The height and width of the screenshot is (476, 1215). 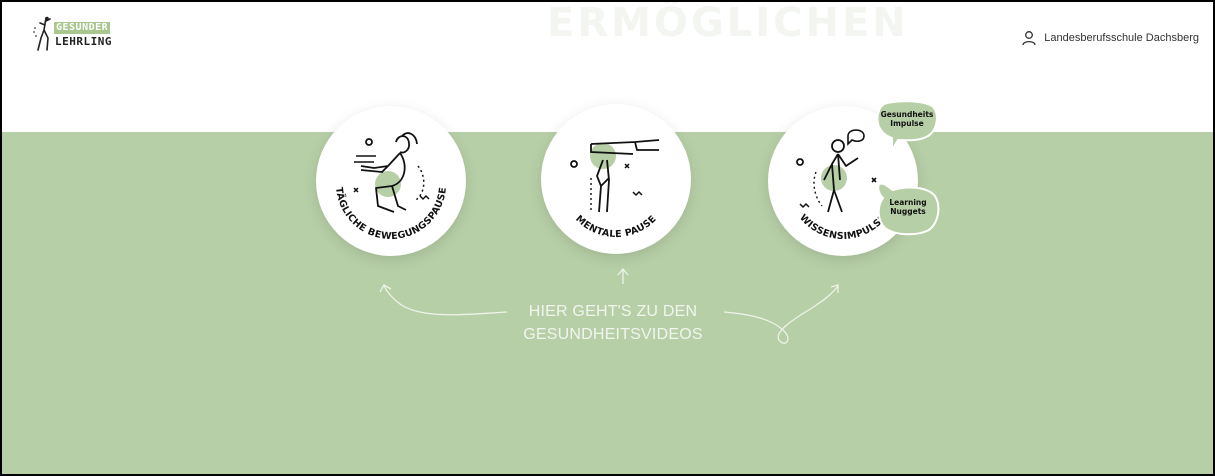 What do you see at coordinates (728, 23) in the screenshot?
I see `faded-heading: ERMÖGLICHEN` at bounding box center [728, 23].